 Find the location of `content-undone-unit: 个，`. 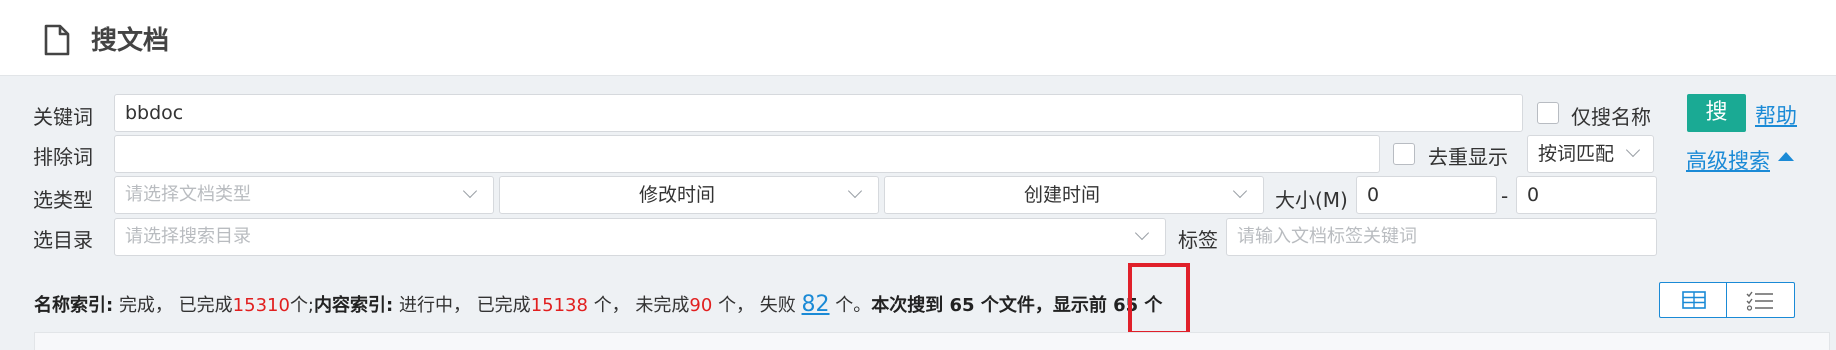

content-undone-unit: 个， is located at coordinates (736, 305).